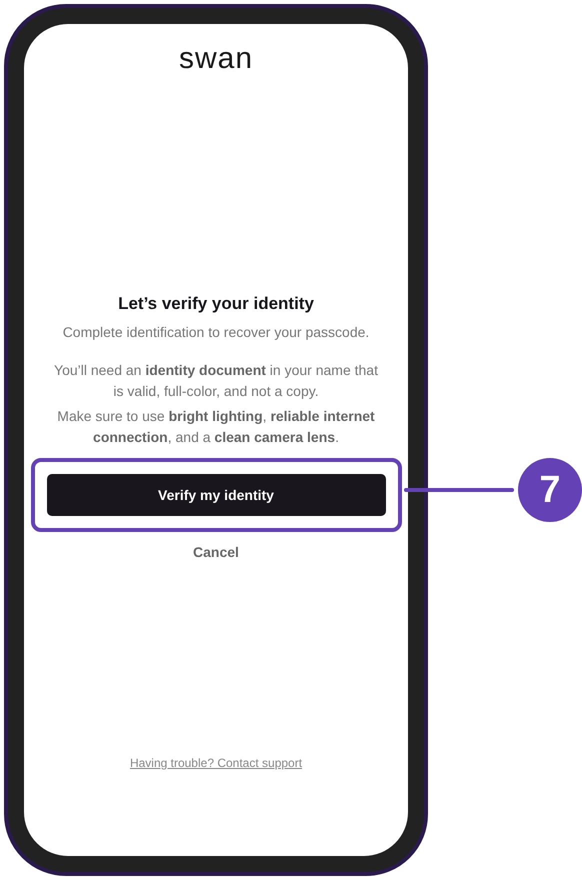 The height and width of the screenshot is (884, 582). Describe the element at coordinates (216, 763) in the screenshot. I see `support-link: Having trouble? Contact support` at that location.